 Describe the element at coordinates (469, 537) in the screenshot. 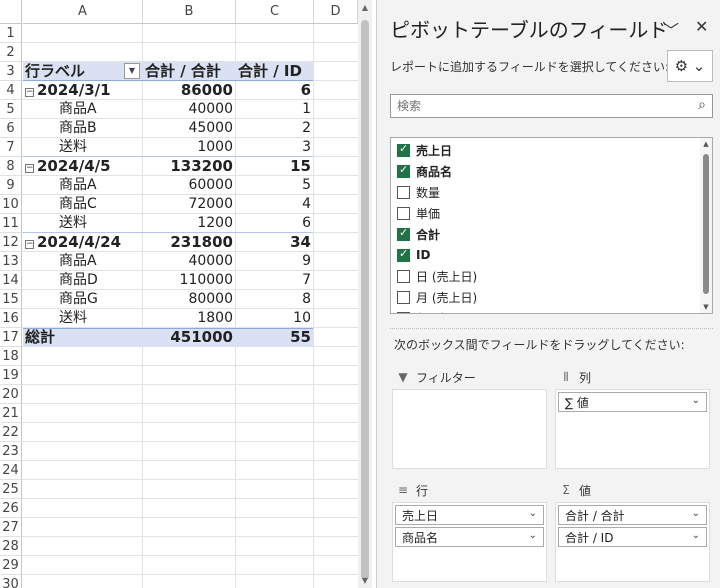

I see `rows-chip-product-name: 商品名 ⌄` at that location.